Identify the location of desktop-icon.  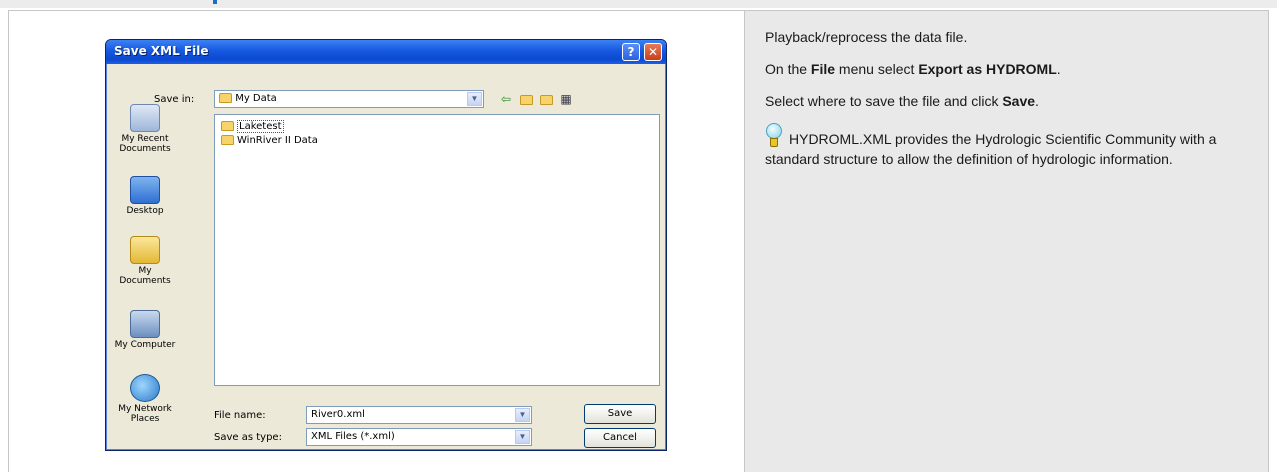
(145, 190).